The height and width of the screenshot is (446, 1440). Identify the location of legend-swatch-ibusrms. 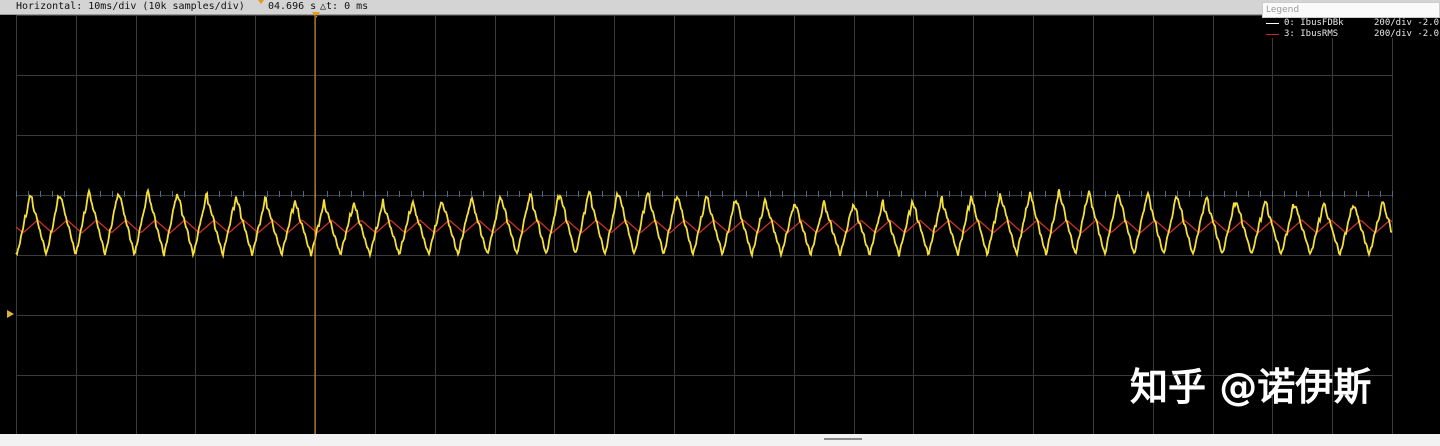
(1272, 34).